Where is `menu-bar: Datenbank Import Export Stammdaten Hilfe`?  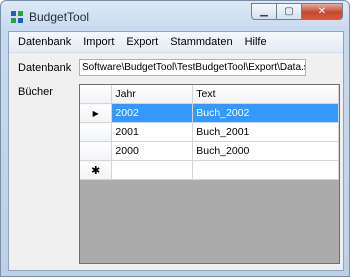 menu-bar: Datenbank Import Export Stammdaten Hilfe is located at coordinates (176, 42).